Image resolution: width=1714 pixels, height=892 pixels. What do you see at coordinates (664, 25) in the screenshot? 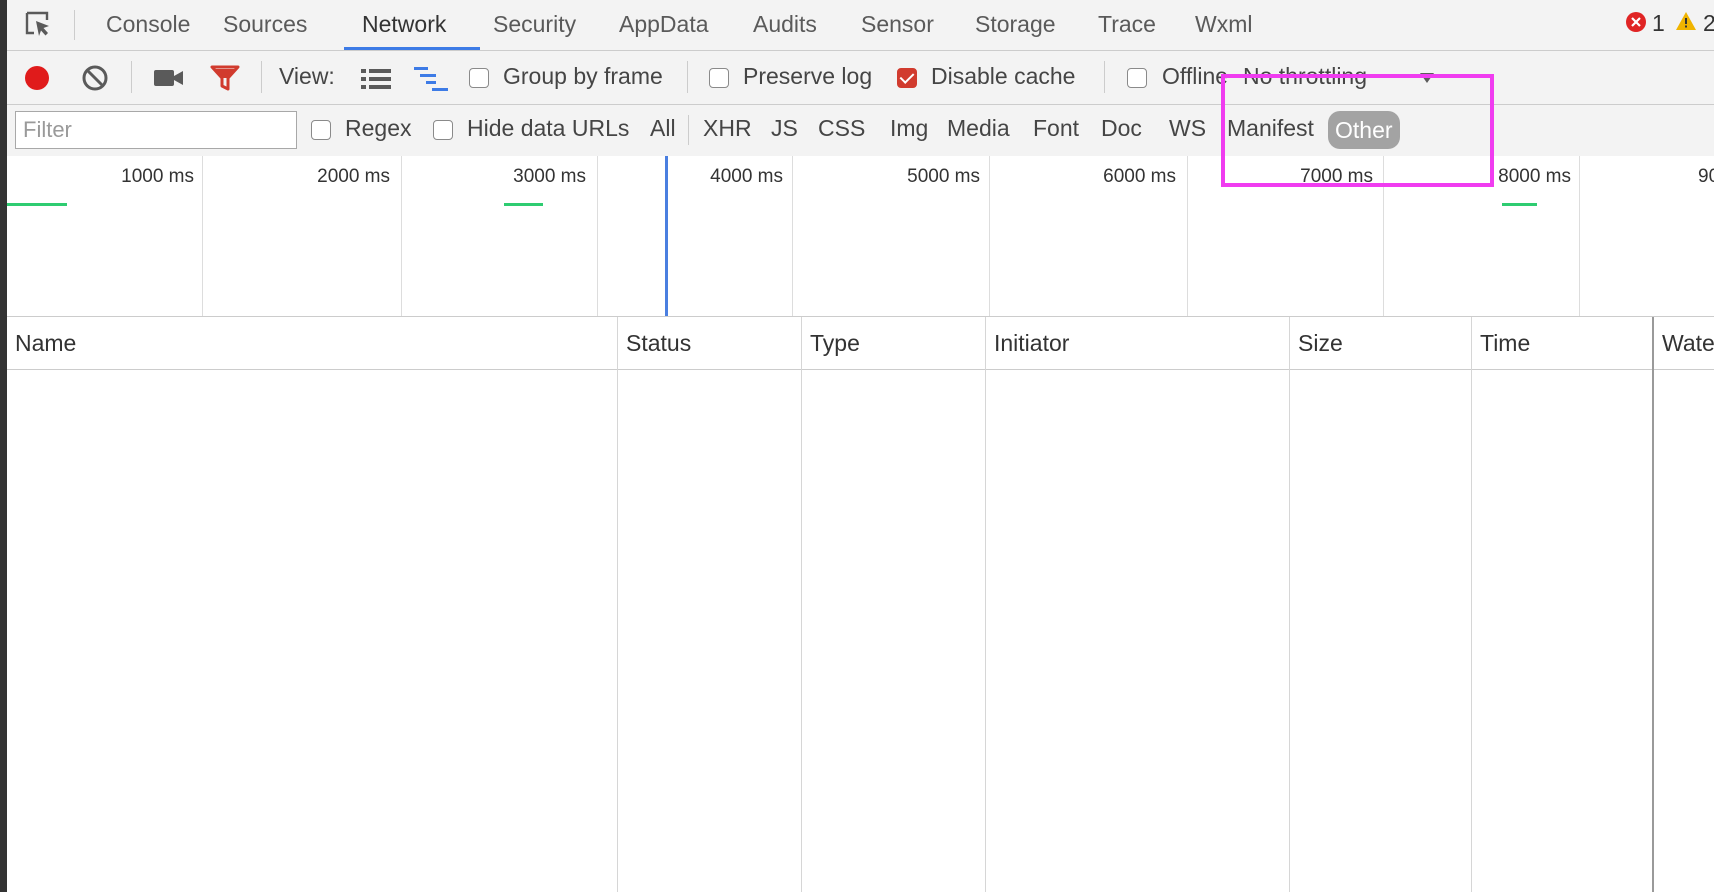
I see `tab-appdata: AppData` at bounding box center [664, 25].